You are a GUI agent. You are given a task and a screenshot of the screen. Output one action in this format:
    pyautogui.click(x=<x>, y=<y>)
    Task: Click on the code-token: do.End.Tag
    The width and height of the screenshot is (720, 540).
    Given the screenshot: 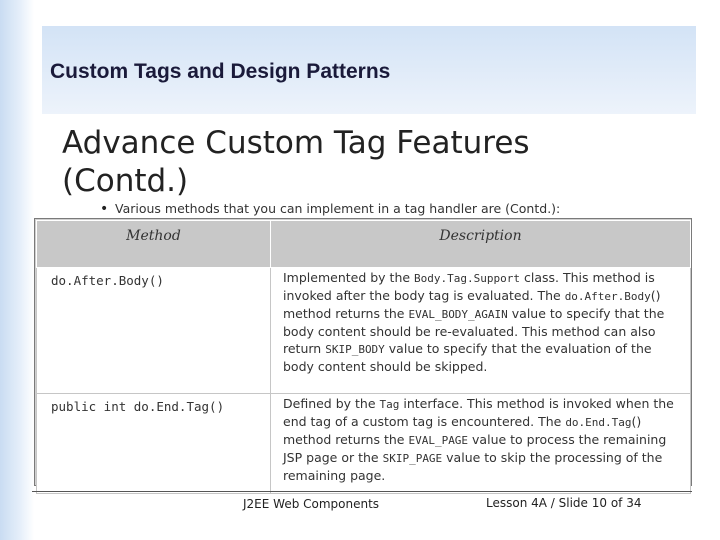 What is the action you would take?
    pyautogui.click(x=598, y=422)
    